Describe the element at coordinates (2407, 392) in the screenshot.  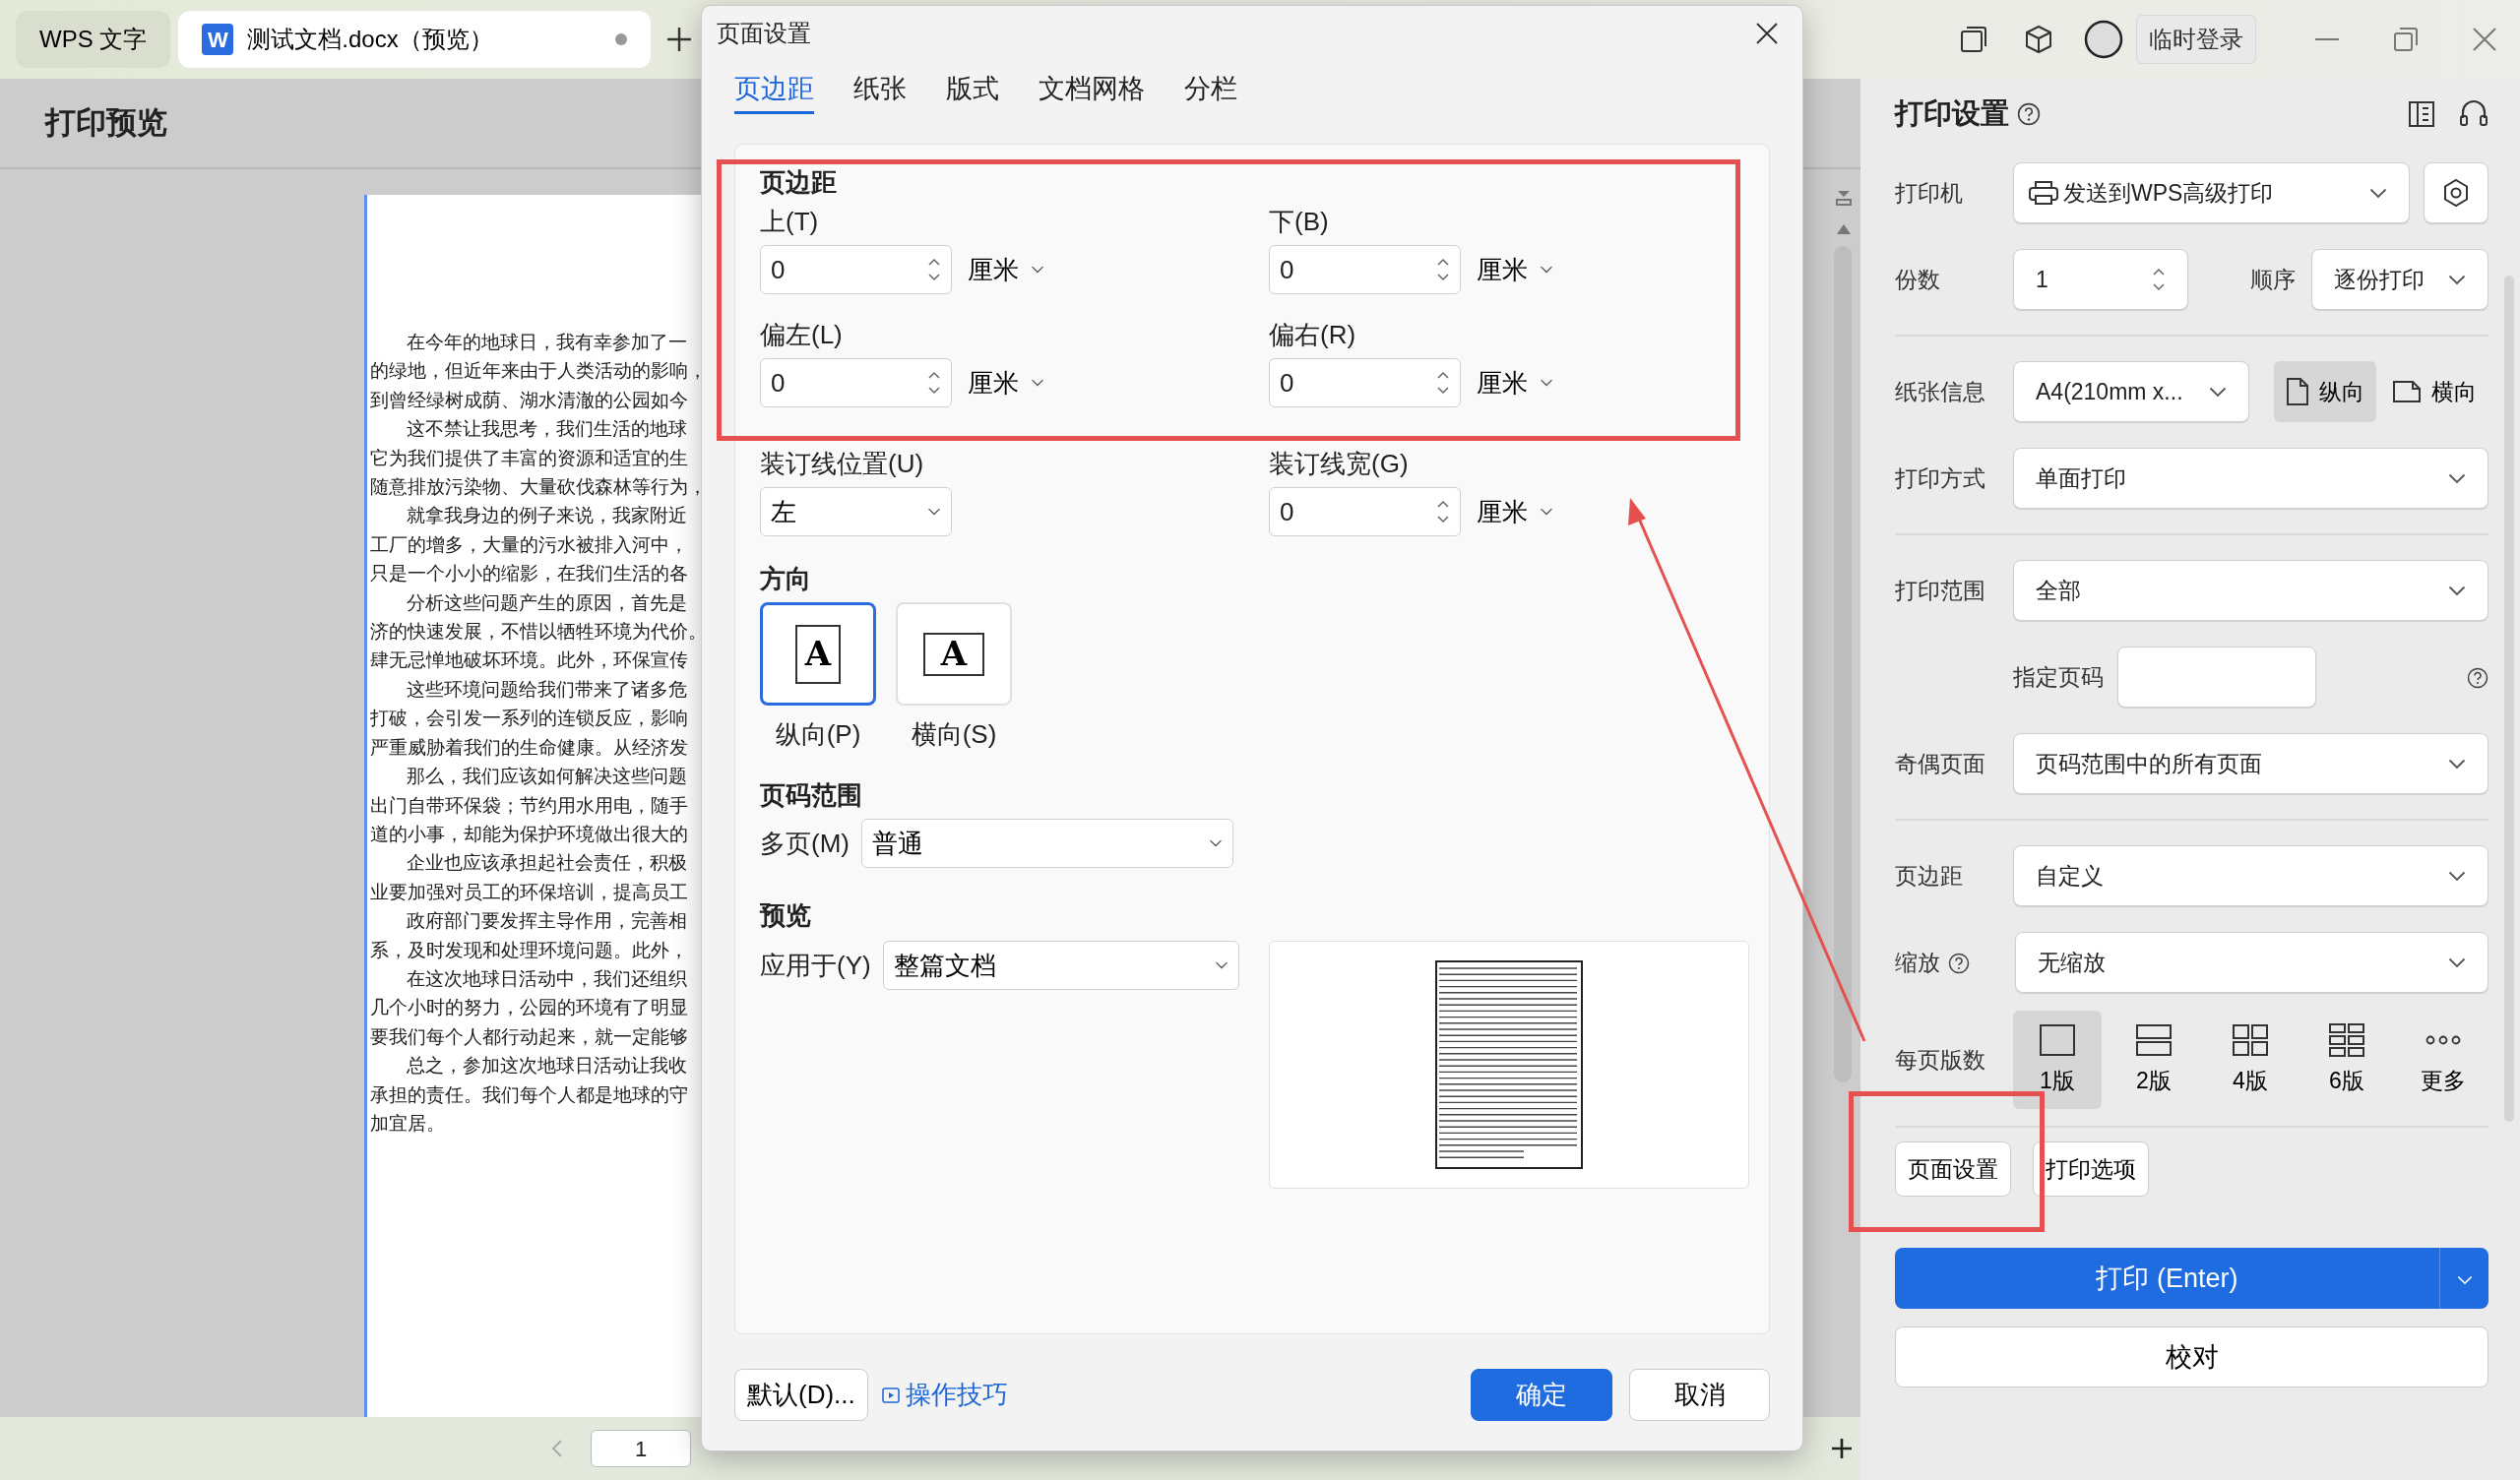
I see `landscape-page-icon` at that location.